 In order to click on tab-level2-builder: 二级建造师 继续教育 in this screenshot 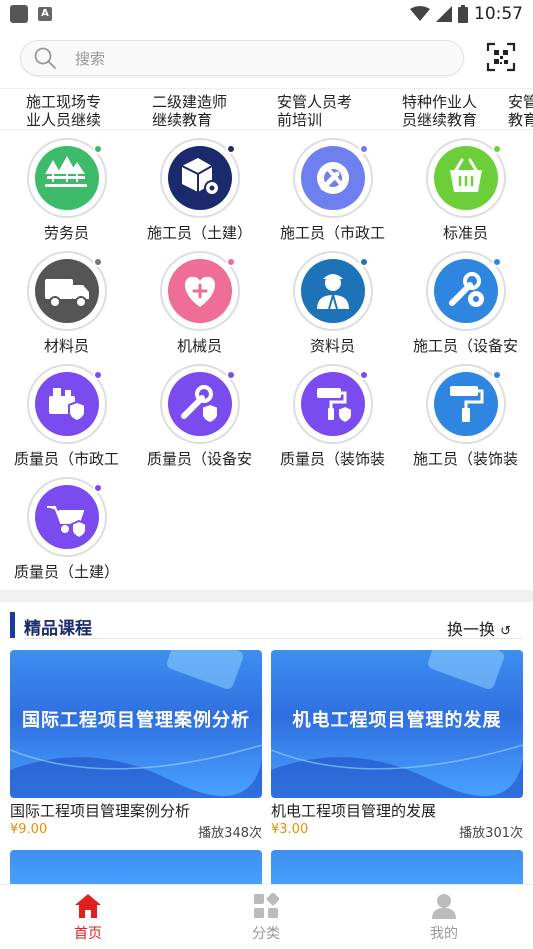, I will do `click(189, 111)`.